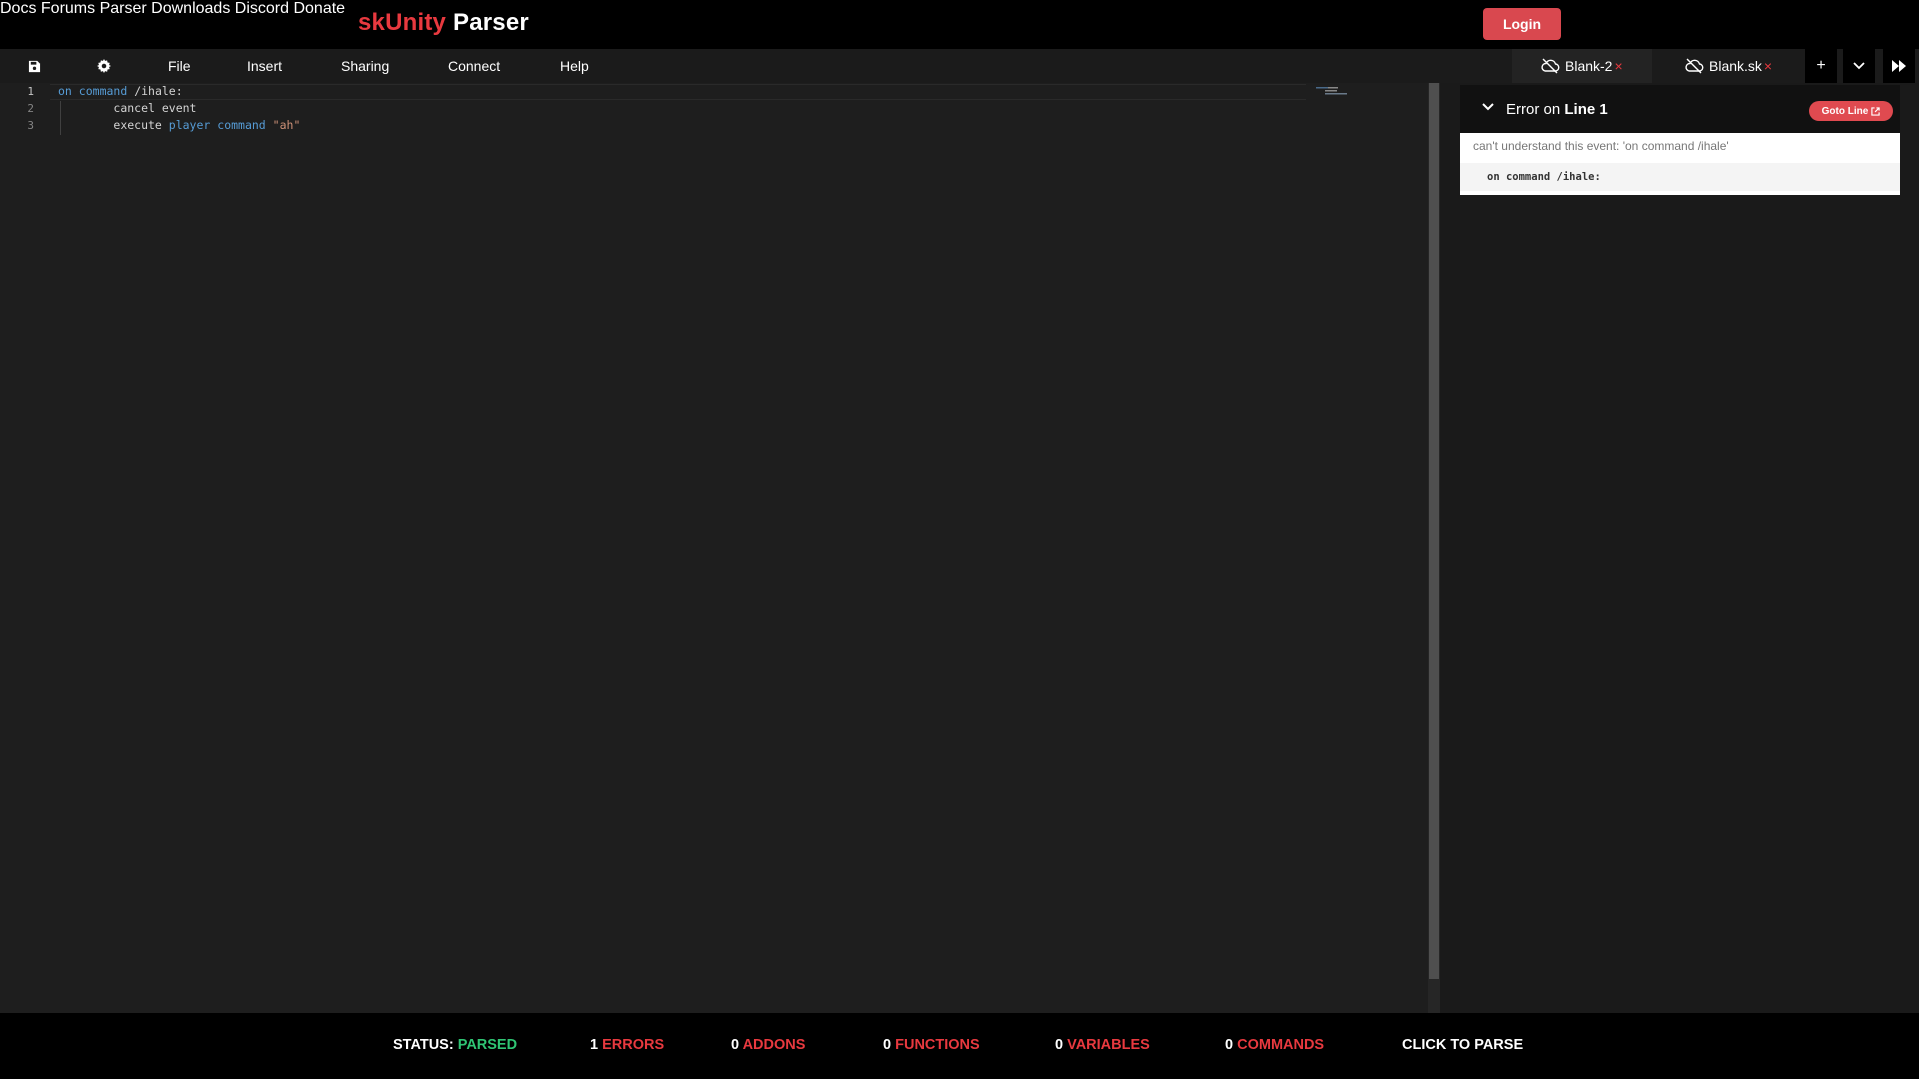  I want to click on brand-part1: skUnity, so click(402, 22).